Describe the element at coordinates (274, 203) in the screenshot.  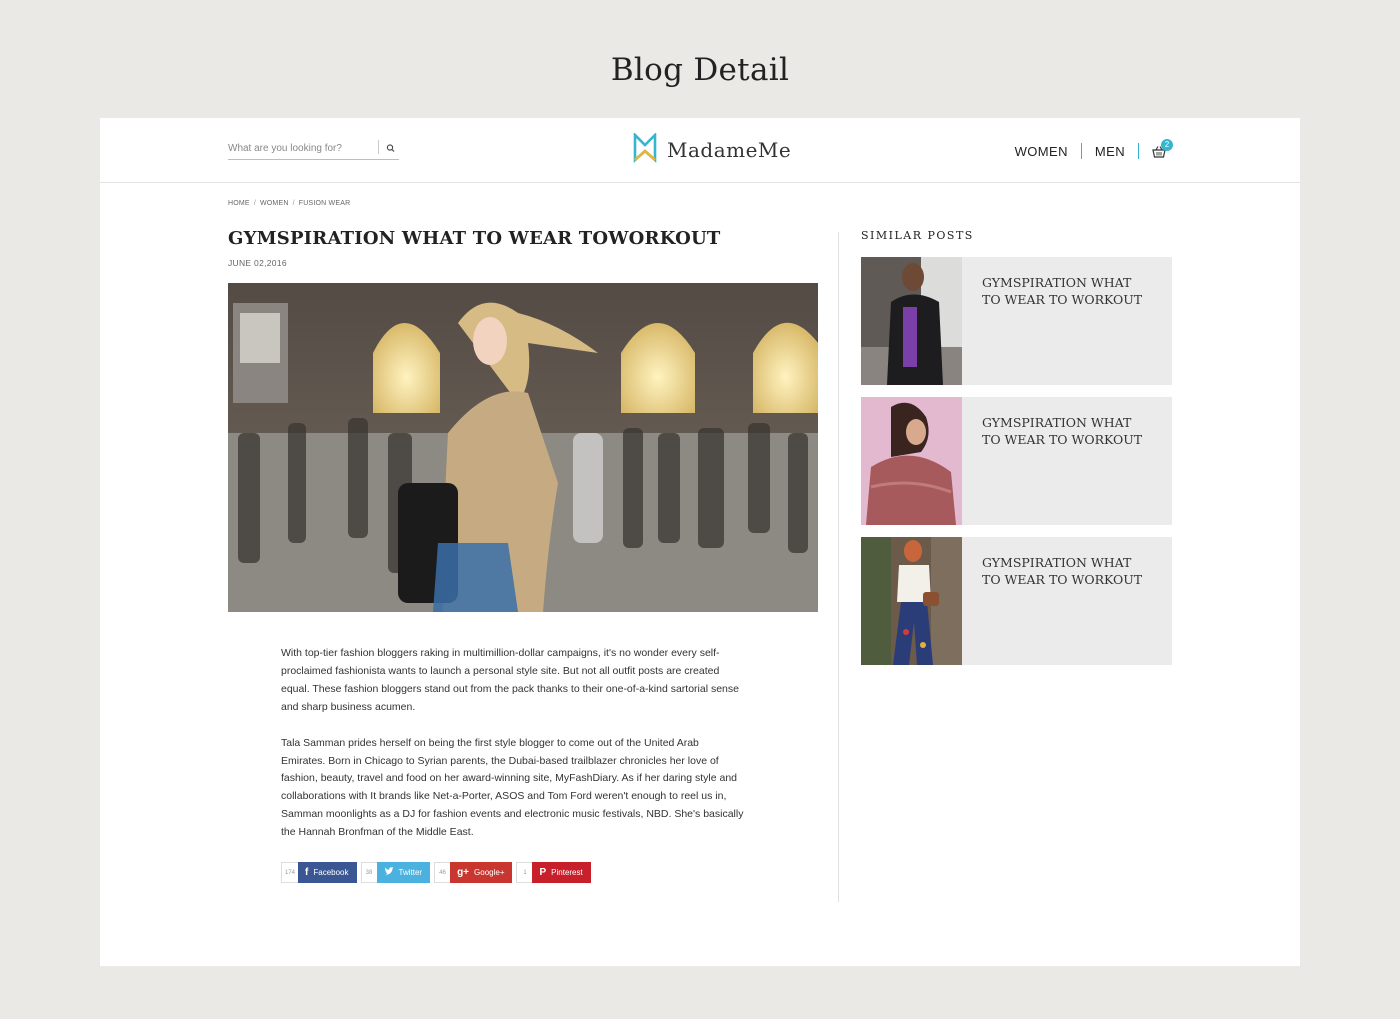
I see `breadcrumb-women: WOMEN` at that location.